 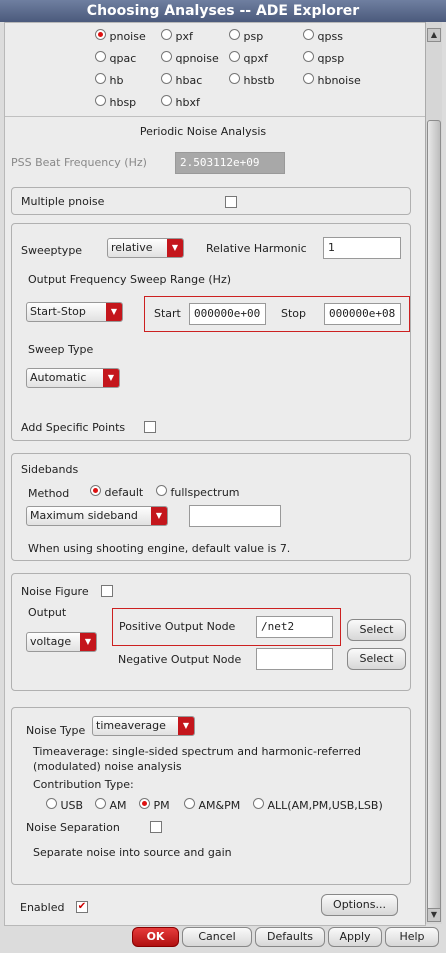 What do you see at coordinates (115, 58) in the screenshot?
I see `radio-qpac: qpac` at bounding box center [115, 58].